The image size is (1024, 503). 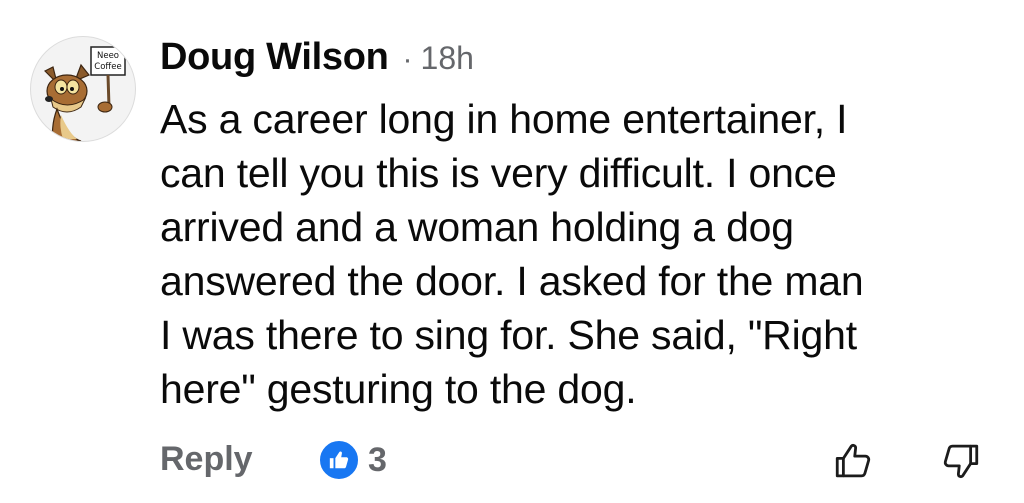 What do you see at coordinates (512, 281) in the screenshot?
I see `comment-line: answered the door. I asked for the man` at bounding box center [512, 281].